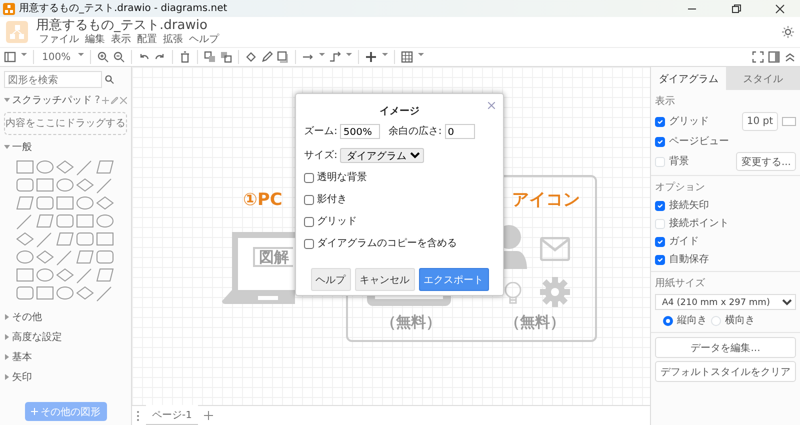 This screenshot has height=425, width=800. I want to click on section-title: 高度な設定, so click(37, 337).